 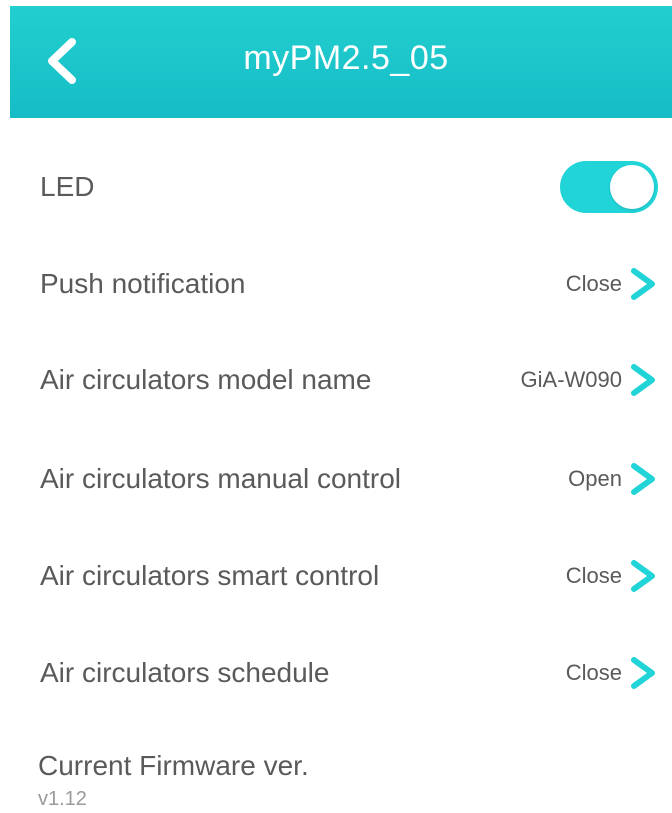 I want to click on model-name-label: Air circulators model name, so click(x=206, y=379).